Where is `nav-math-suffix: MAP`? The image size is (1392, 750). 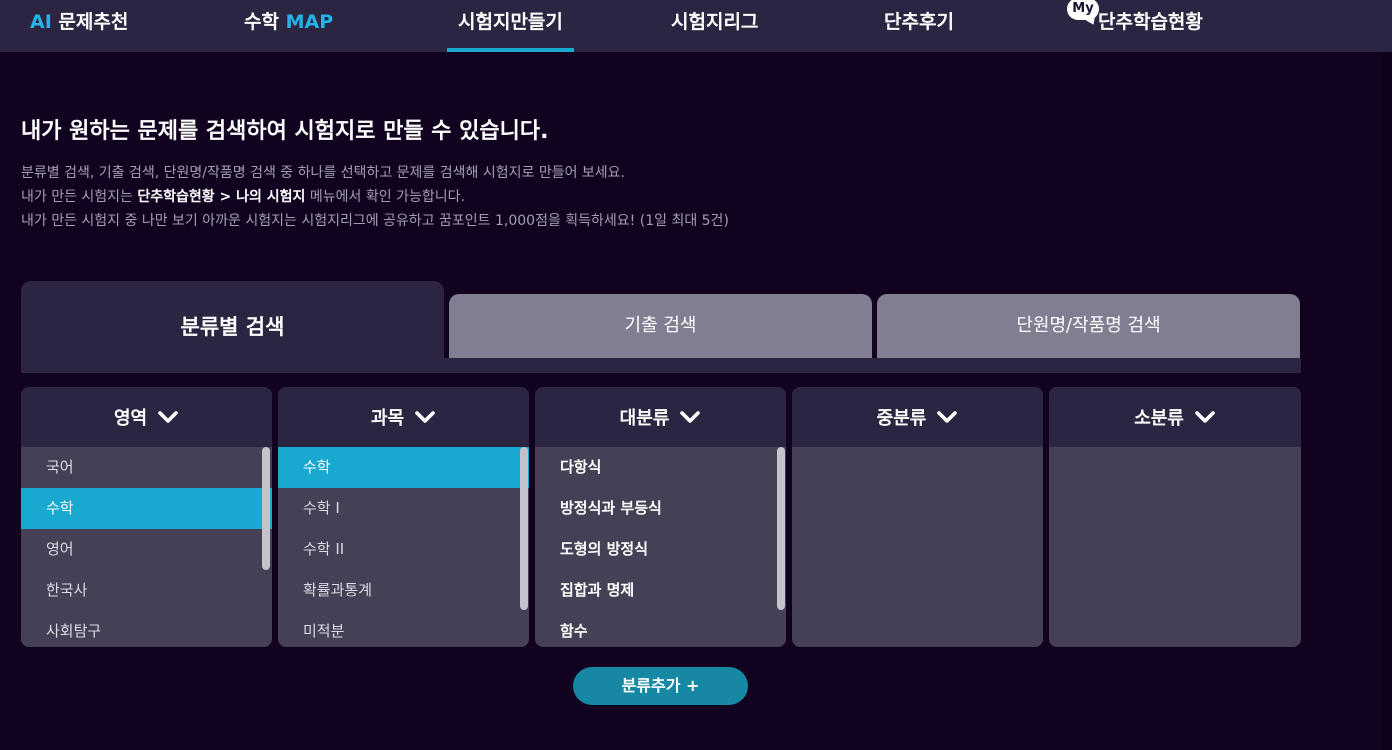 nav-math-suffix: MAP is located at coordinates (309, 22).